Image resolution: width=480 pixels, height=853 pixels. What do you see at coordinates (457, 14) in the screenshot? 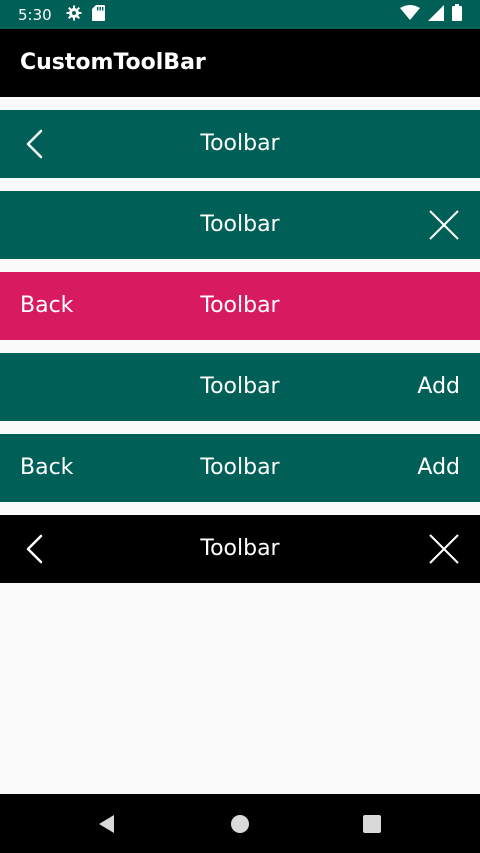
I see `battery-icon` at bounding box center [457, 14].